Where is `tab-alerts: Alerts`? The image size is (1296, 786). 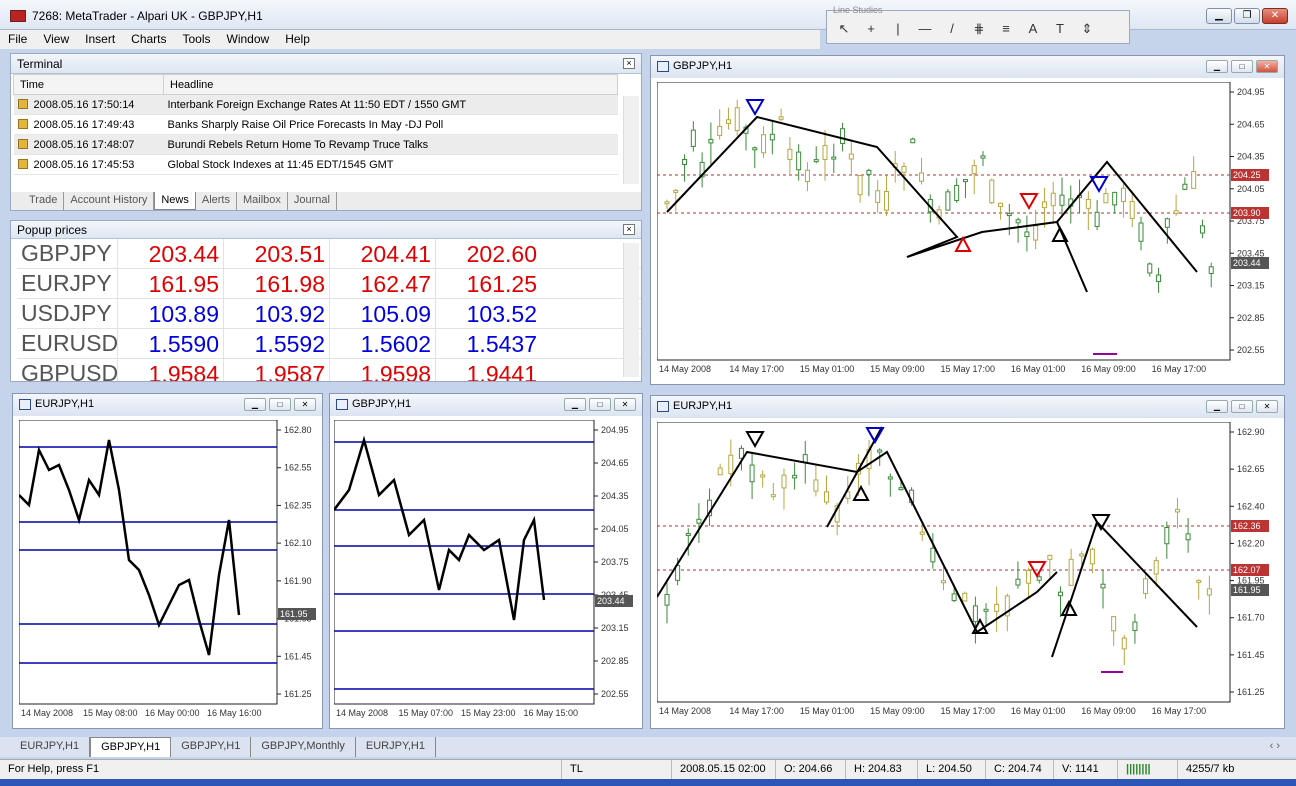 tab-alerts: Alerts is located at coordinates (216, 201).